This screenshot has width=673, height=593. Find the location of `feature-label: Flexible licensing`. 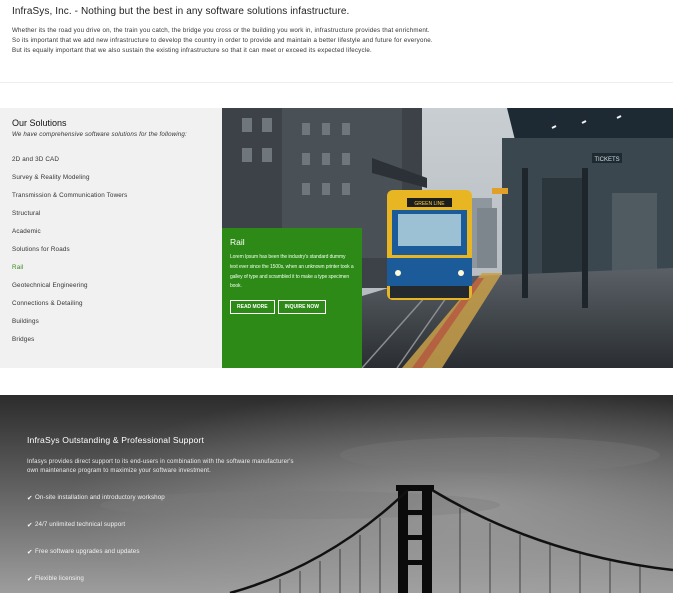

feature-label: Flexible licensing is located at coordinates (59, 578).